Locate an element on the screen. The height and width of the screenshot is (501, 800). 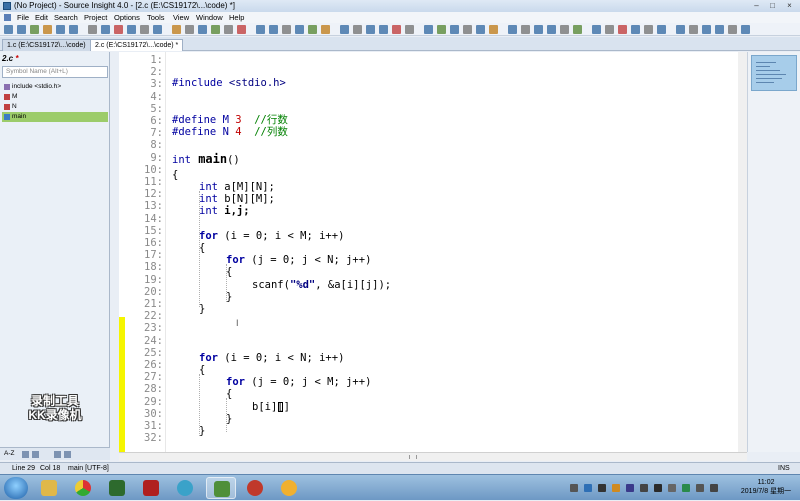
menu-tools: Tools is located at coordinates (156, 17).